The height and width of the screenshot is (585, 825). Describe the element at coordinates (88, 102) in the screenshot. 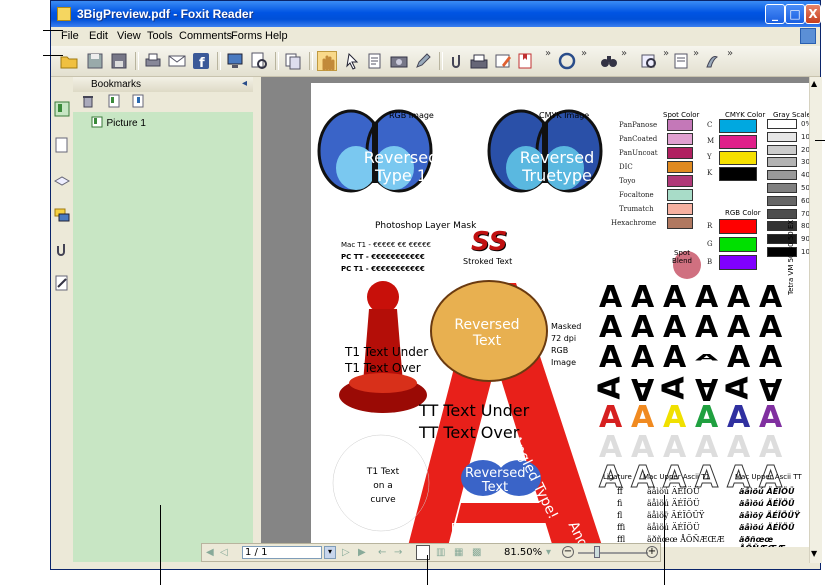

I see `delete-bookmark-icon` at that location.